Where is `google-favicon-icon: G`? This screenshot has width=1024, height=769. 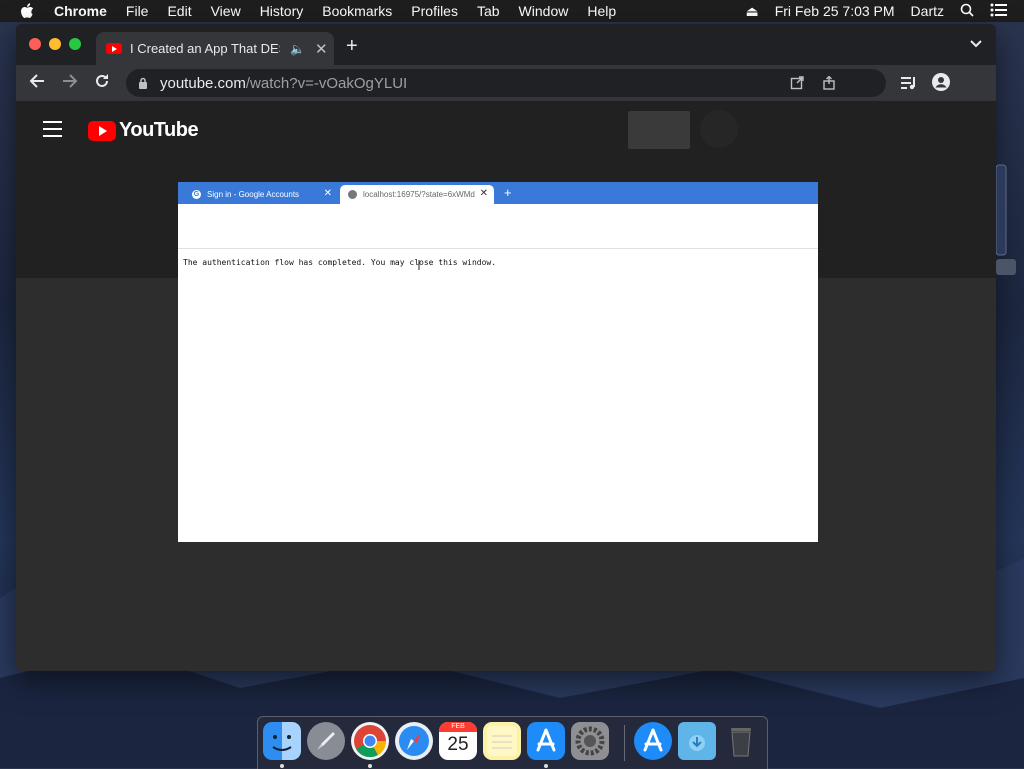 google-favicon-icon: G is located at coordinates (196, 194).